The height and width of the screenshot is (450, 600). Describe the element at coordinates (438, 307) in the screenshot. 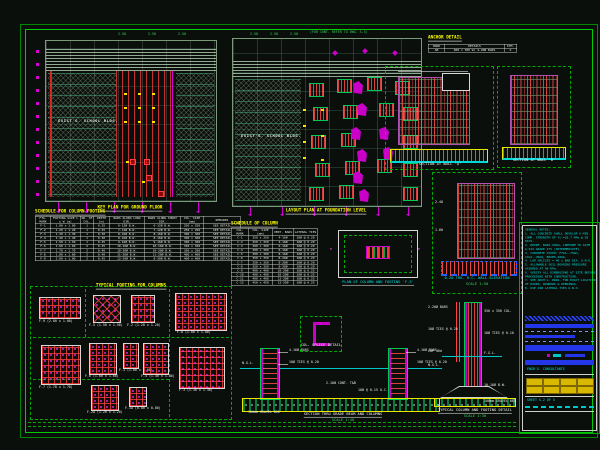

I see `callout: 2-20Ø BARS` at that location.